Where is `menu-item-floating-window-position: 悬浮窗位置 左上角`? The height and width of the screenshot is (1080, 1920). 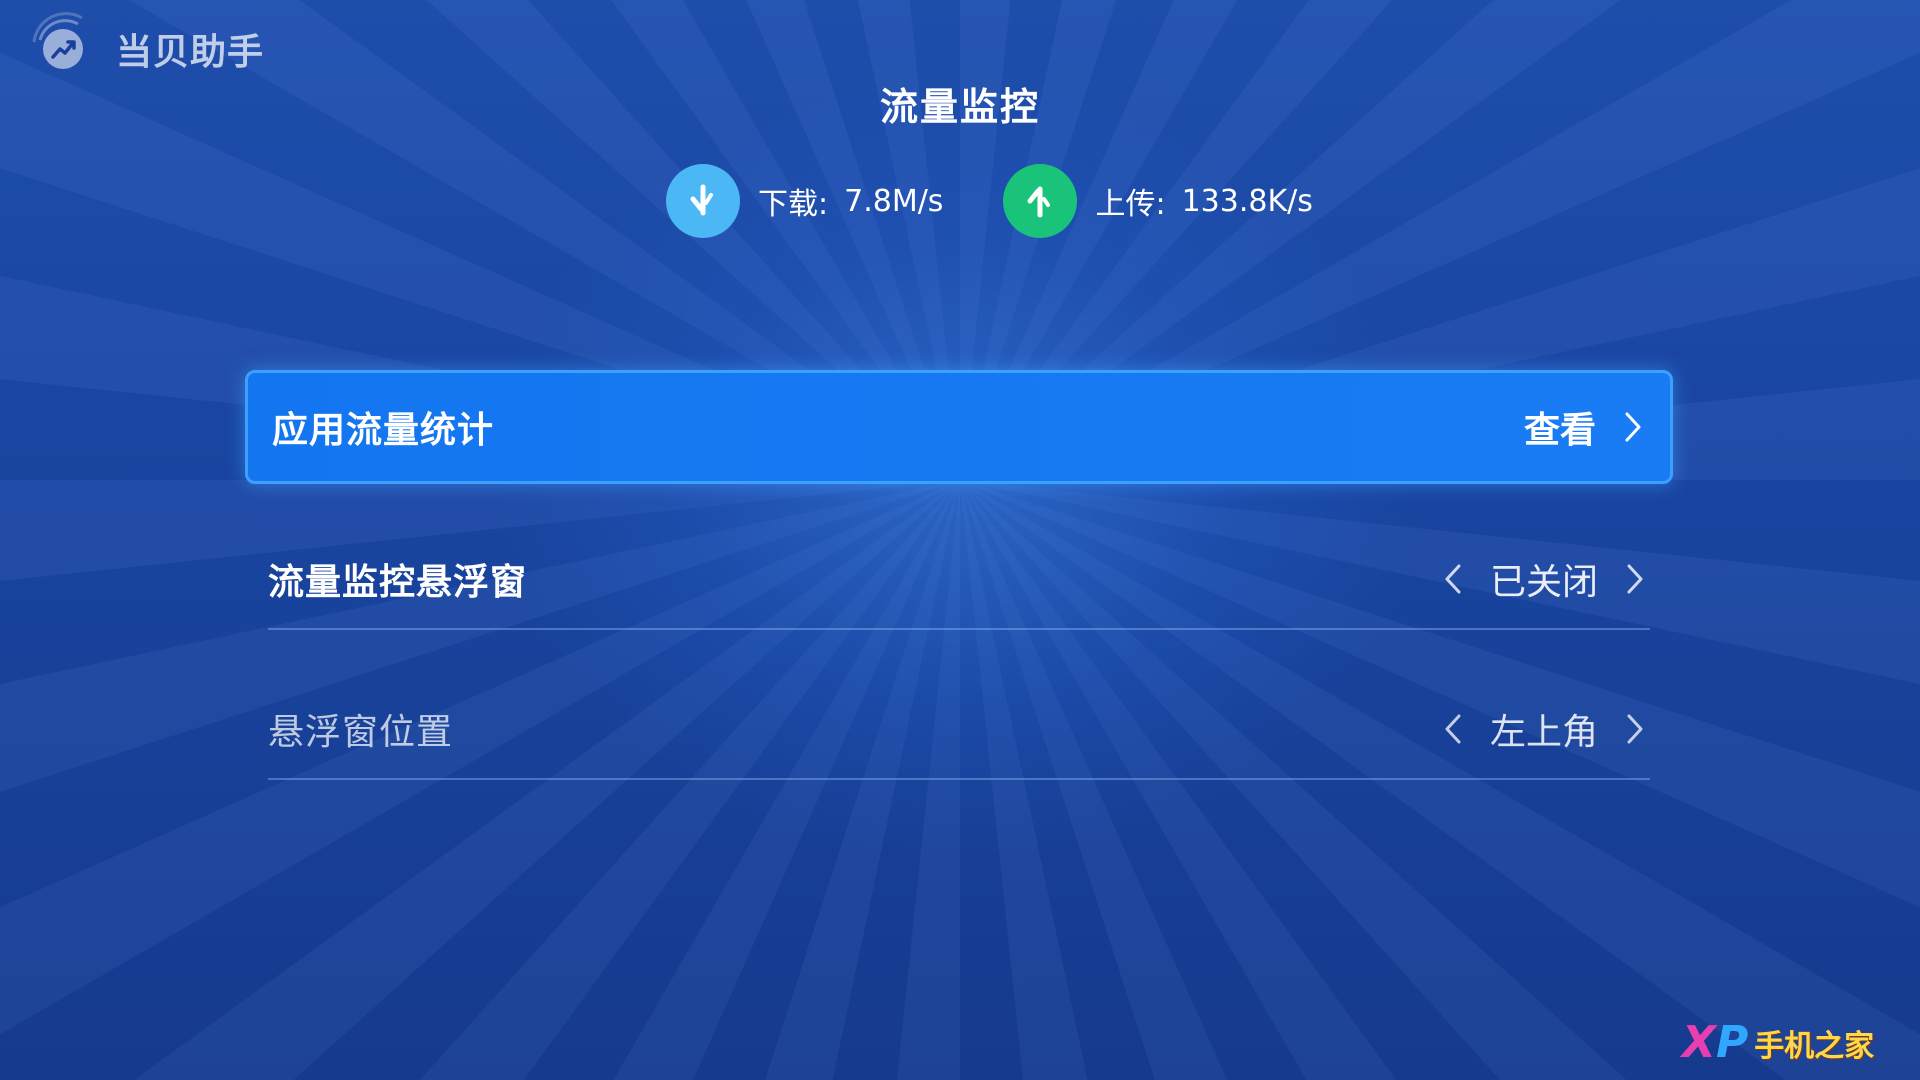
menu-item-floating-window-position: 悬浮窗位置 左上角 is located at coordinates (959, 730).